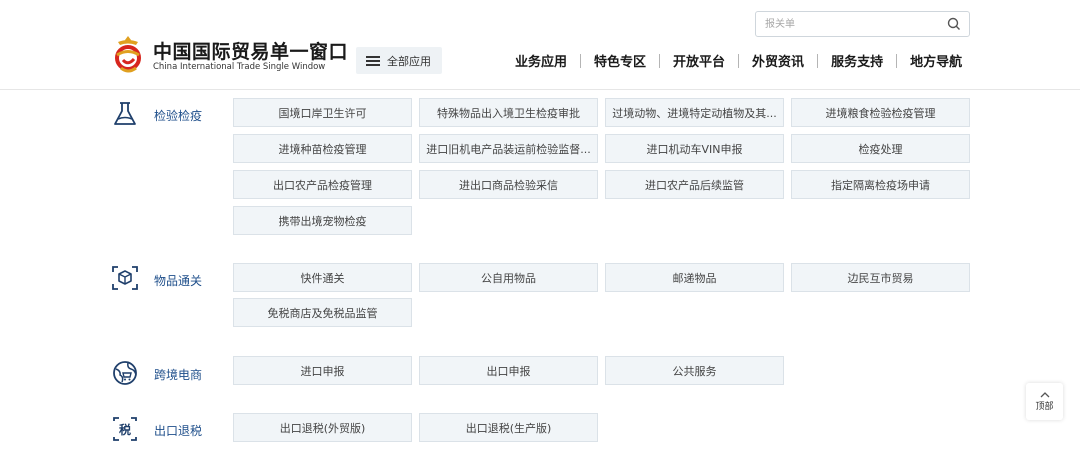 This screenshot has height=469, width=1080. I want to click on svg-text: 税, so click(125, 429).